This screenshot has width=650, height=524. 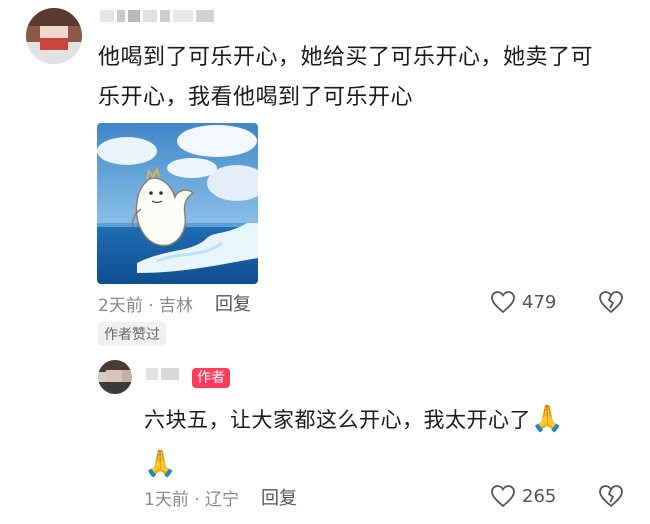 I want to click on sticker-image, so click(x=177, y=203).